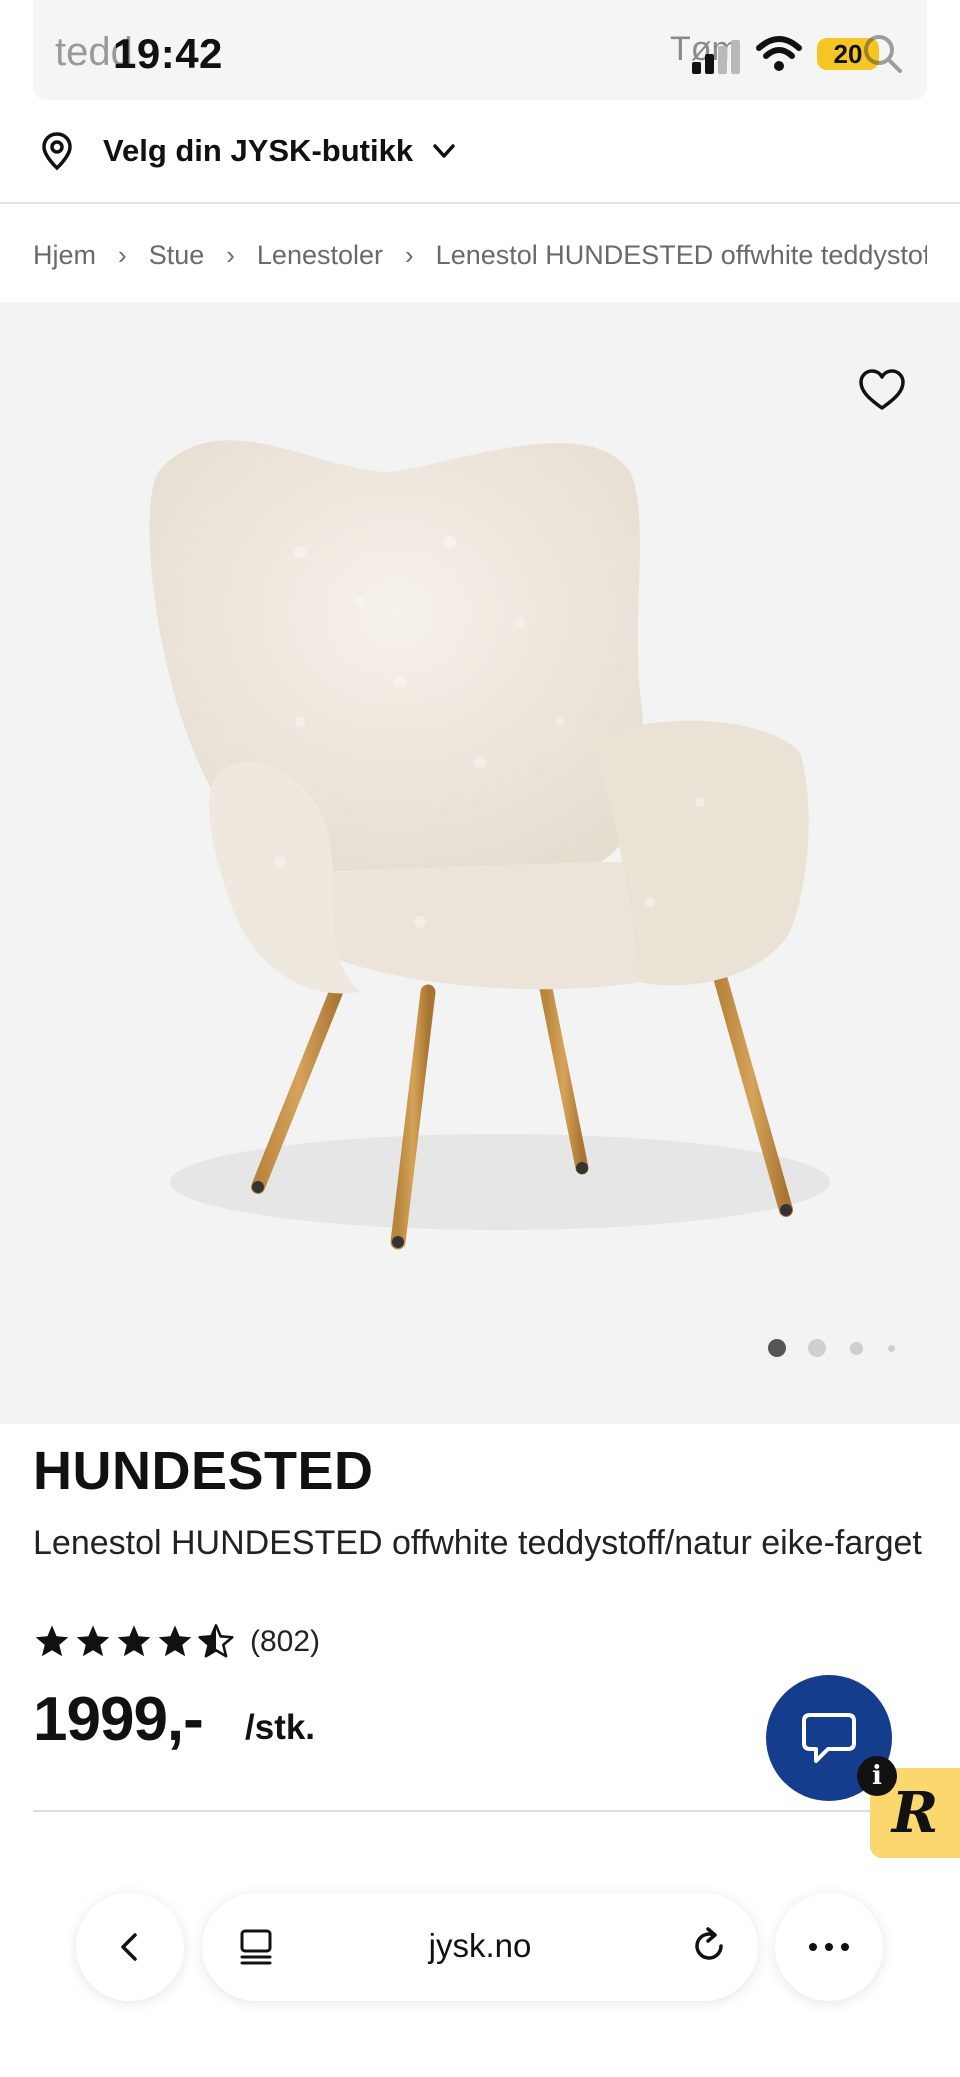 The width and height of the screenshot is (960, 2077). What do you see at coordinates (463, 1811) in the screenshot?
I see `section-divider` at bounding box center [463, 1811].